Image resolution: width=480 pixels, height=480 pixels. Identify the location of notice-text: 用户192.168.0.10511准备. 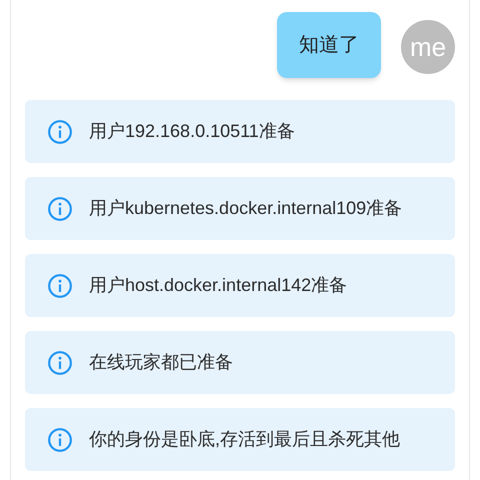
(192, 131).